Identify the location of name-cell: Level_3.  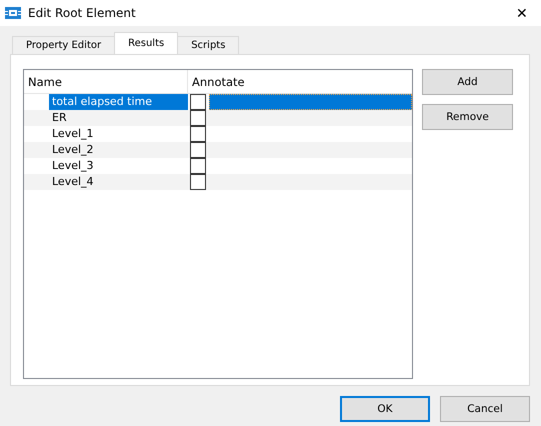
(118, 166).